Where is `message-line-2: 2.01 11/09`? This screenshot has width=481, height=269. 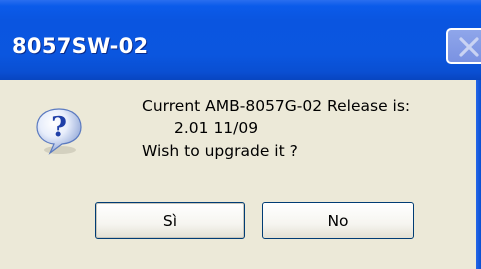
message-line-2: 2.01 11/09 is located at coordinates (216, 128).